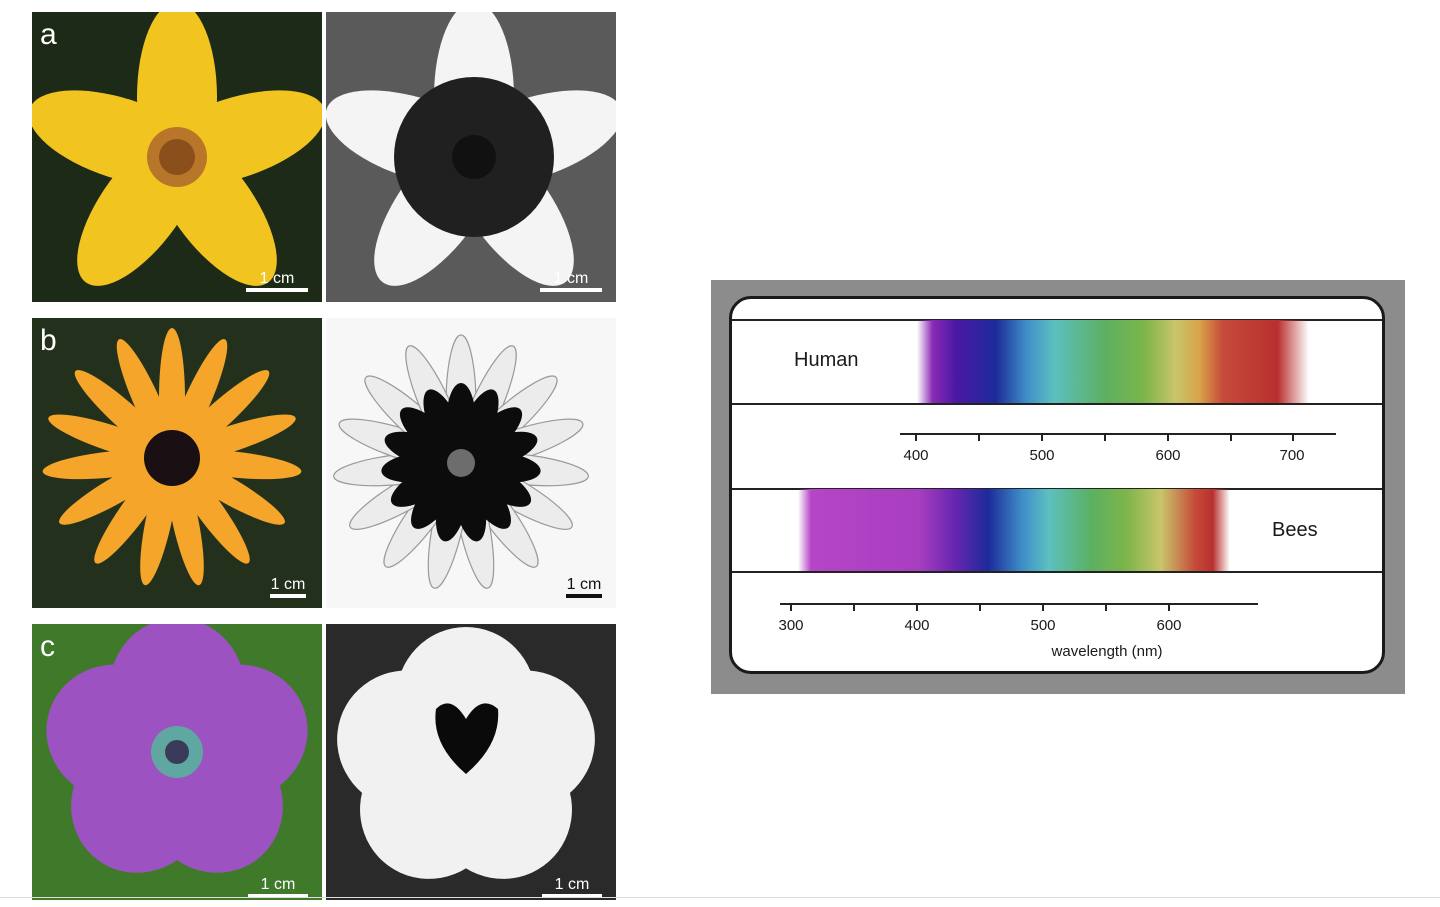  I want to click on flower-a-visible-photo: a 1 cm, so click(177, 157).